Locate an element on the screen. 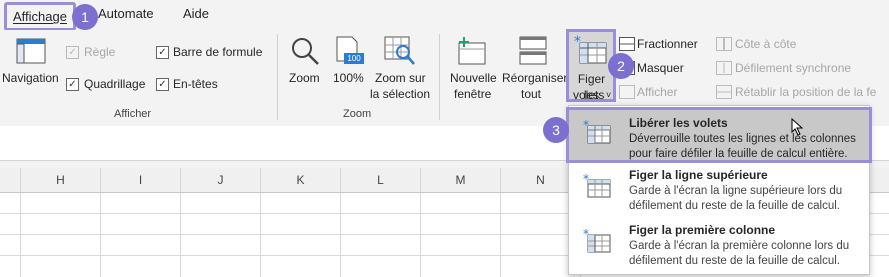 The image size is (889, 277). column-header: K is located at coordinates (301, 180).